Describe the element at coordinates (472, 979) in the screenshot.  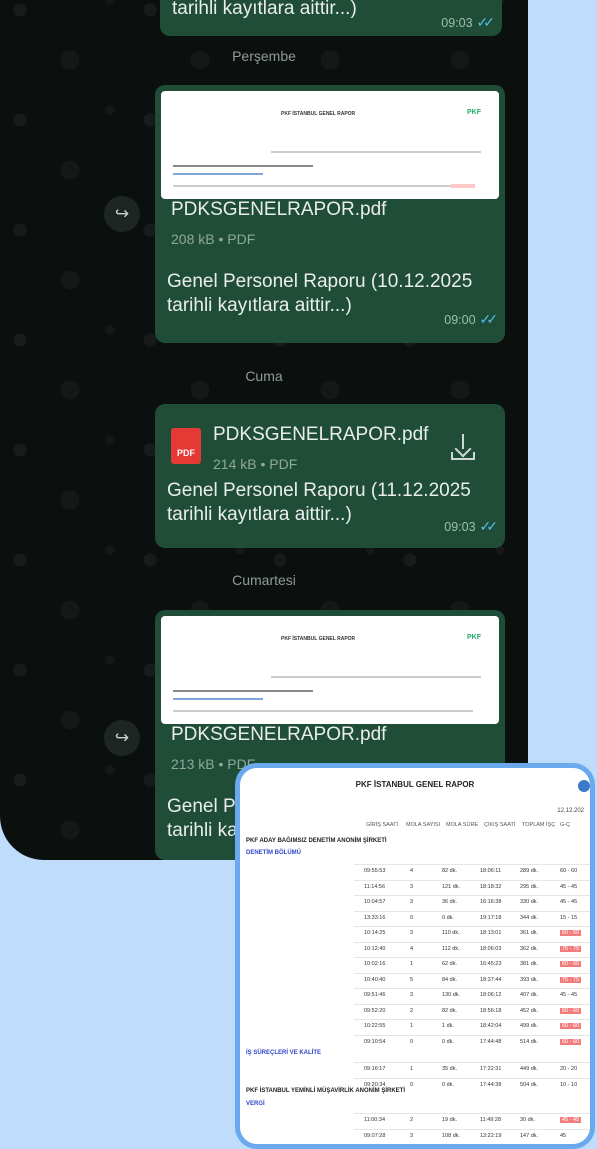
I see `report-row: 10:40:40 5 84 dk. 18:37:44 393 dk. 75 - 75` at that location.